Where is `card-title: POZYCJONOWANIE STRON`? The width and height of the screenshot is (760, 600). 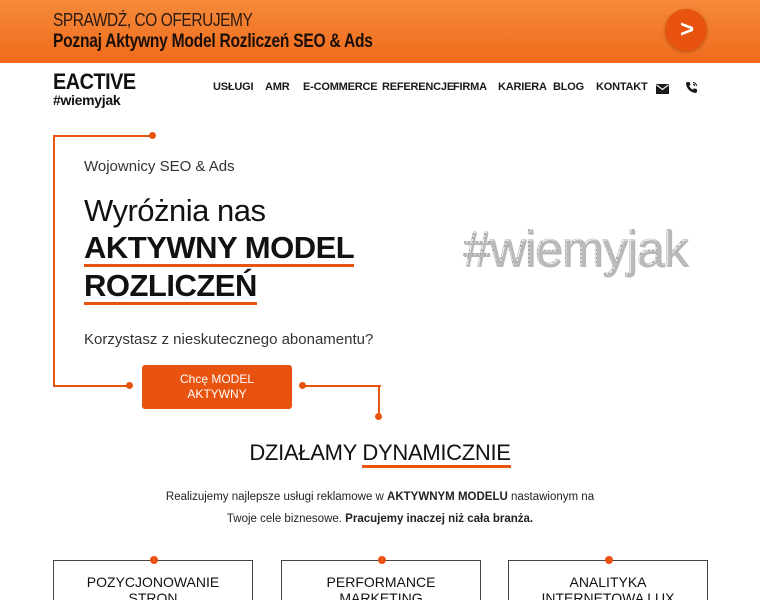
card-title: POZYCJONOWANIE STRON is located at coordinates (153, 587).